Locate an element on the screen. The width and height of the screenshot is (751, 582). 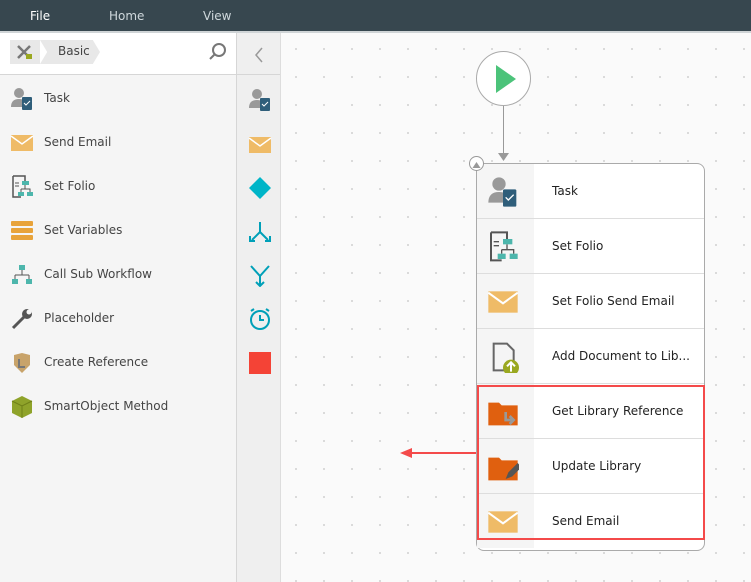
menu-view: View is located at coordinates (217, 16).